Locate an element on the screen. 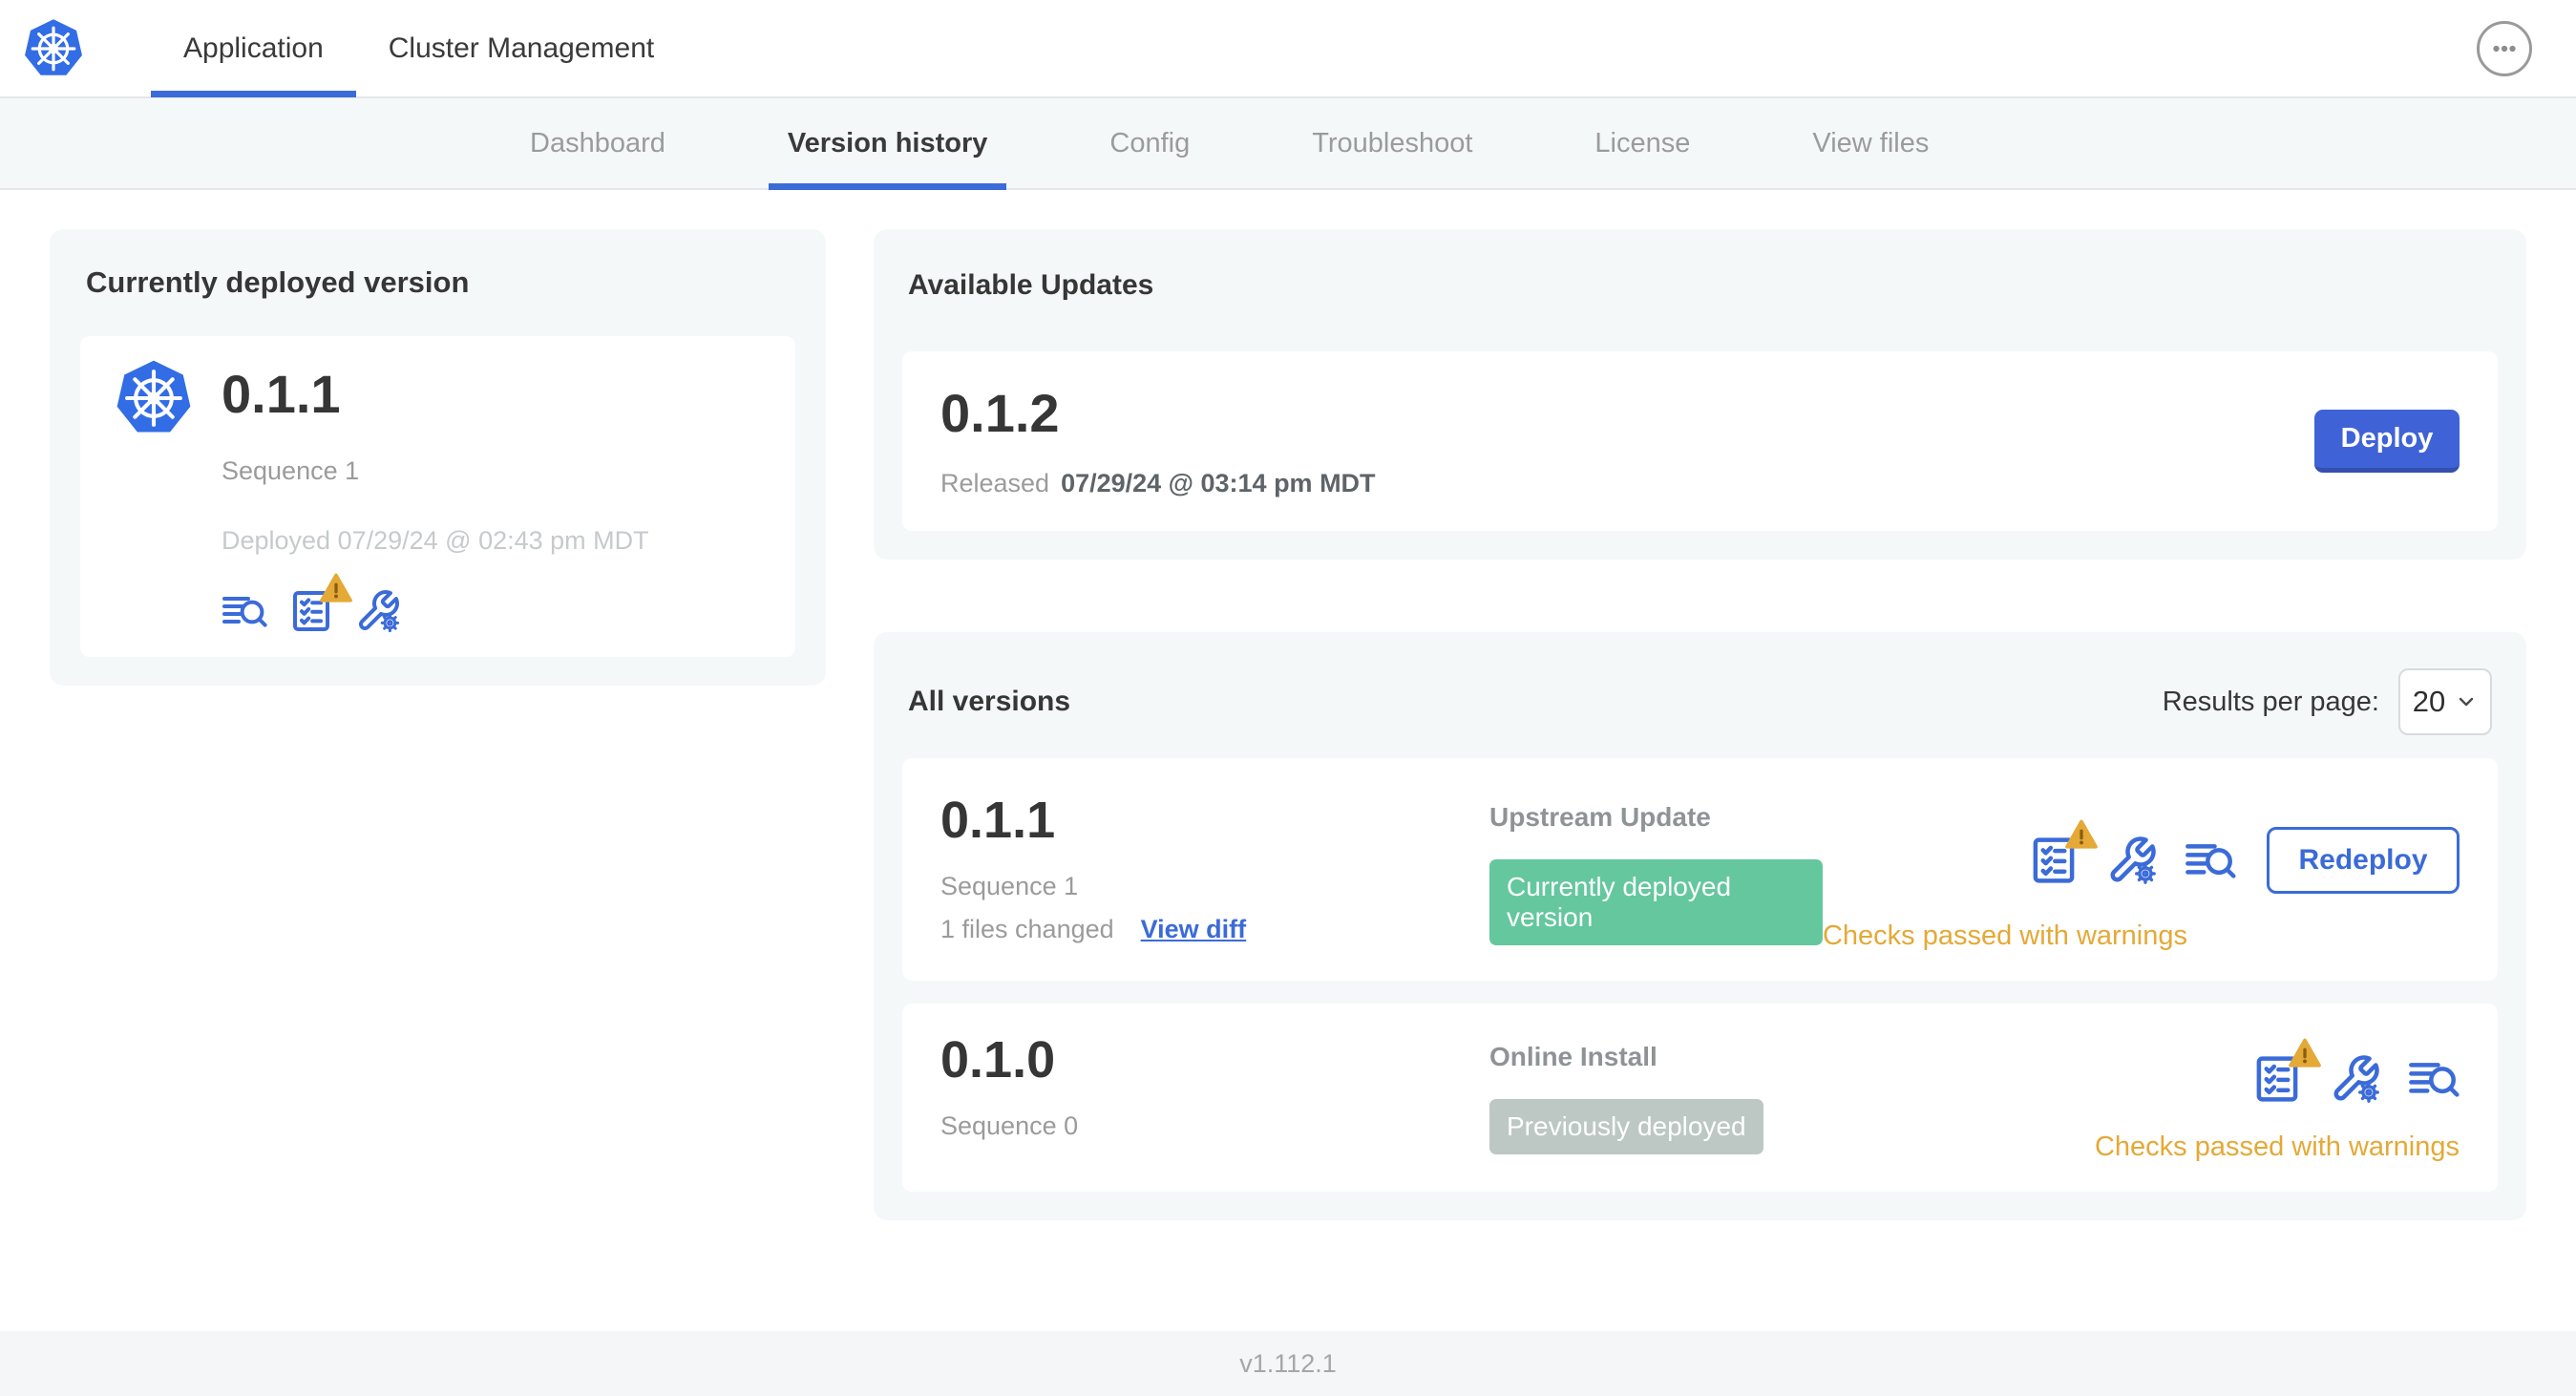  results-per-page-select: 20 is located at coordinates (2445, 701).